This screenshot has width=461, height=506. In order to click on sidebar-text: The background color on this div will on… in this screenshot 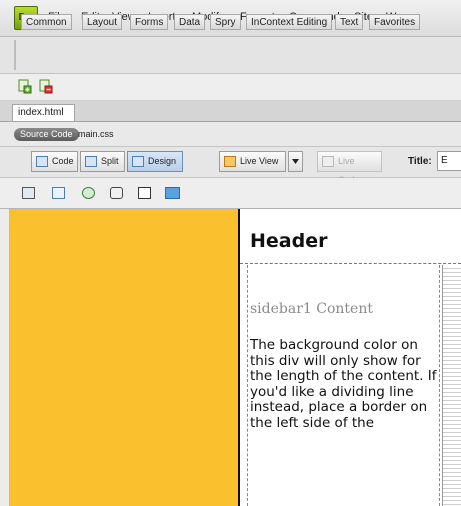, I will do `click(345, 384)`.